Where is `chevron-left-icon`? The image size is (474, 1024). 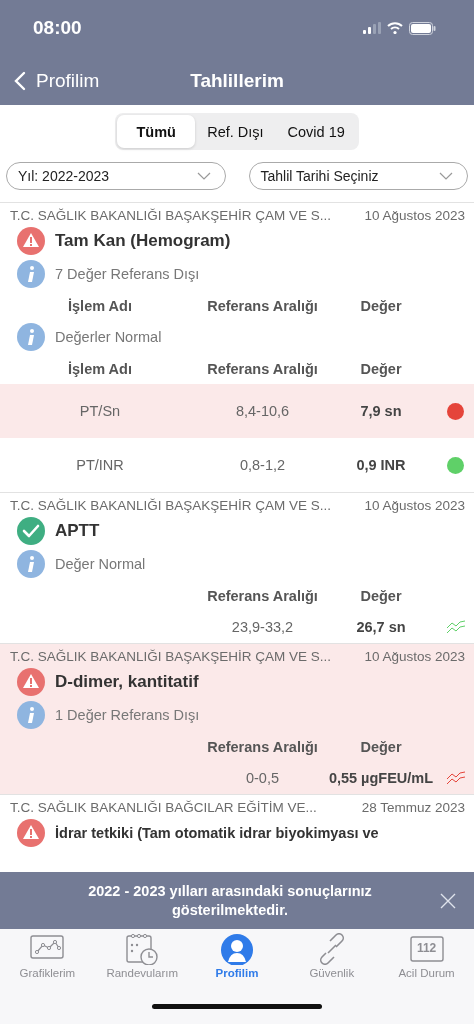 chevron-left-icon is located at coordinates (20, 80).